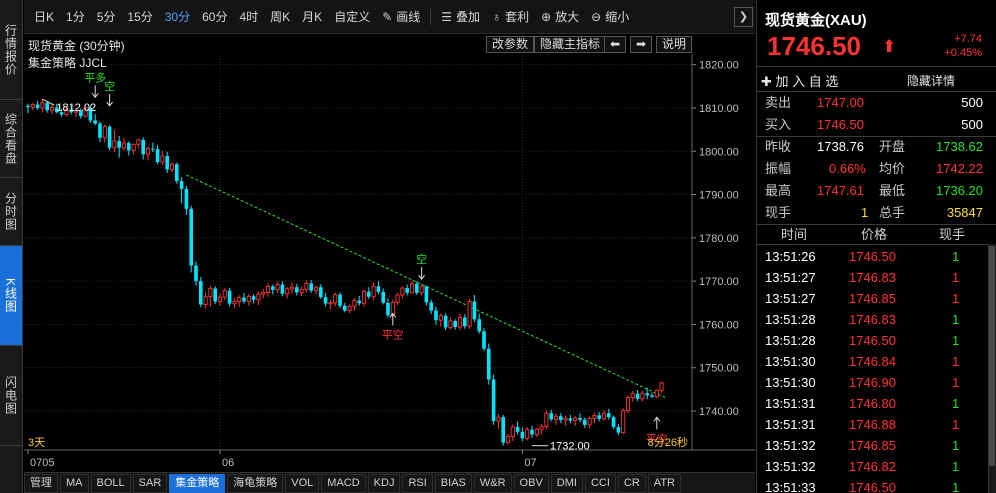 Image resolution: width=996 pixels, height=493 pixels. What do you see at coordinates (417, 483) in the screenshot?
I see `indicator-tab-rsi: RSI` at bounding box center [417, 483].